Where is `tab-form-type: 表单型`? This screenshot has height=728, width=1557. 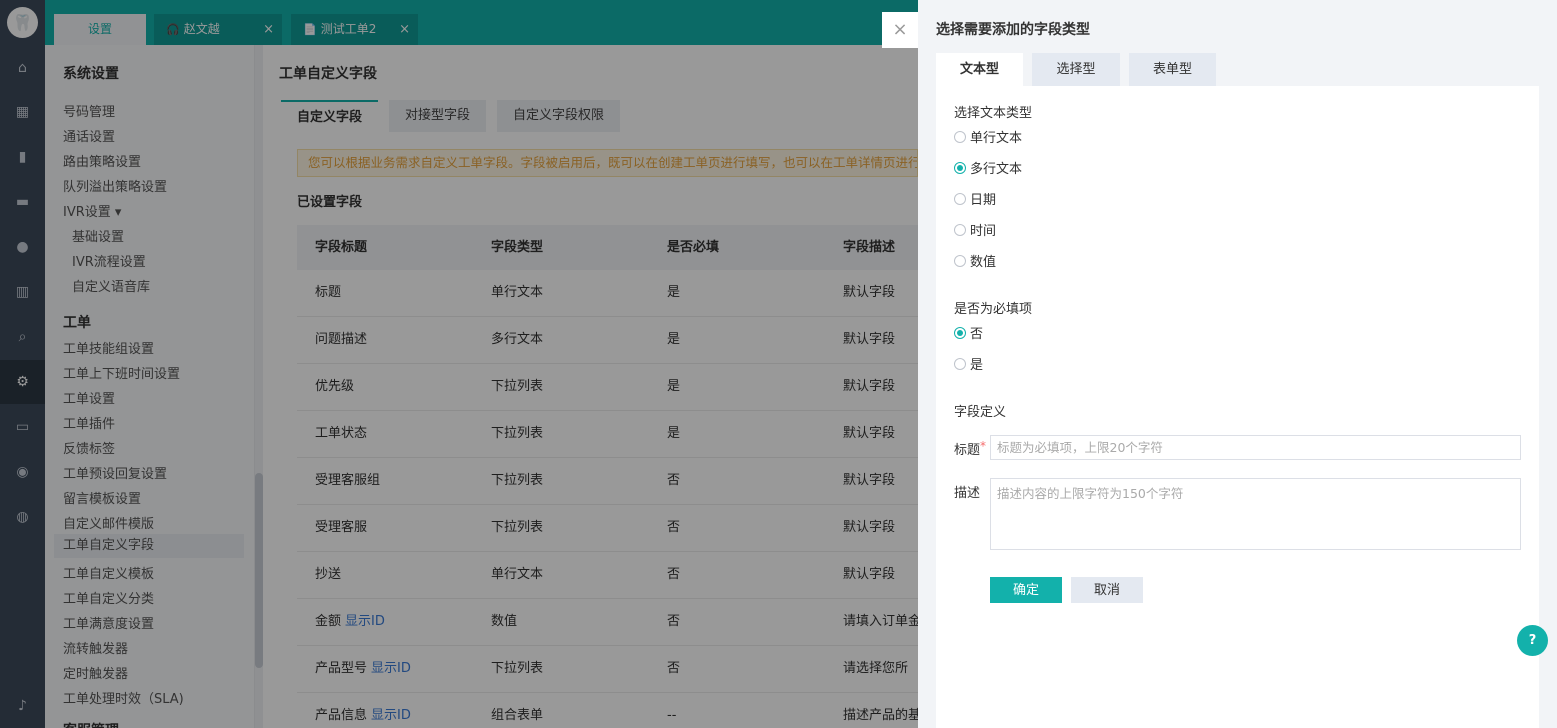
tab-form-type: 表单型 is located at coordinates (1172, 69).